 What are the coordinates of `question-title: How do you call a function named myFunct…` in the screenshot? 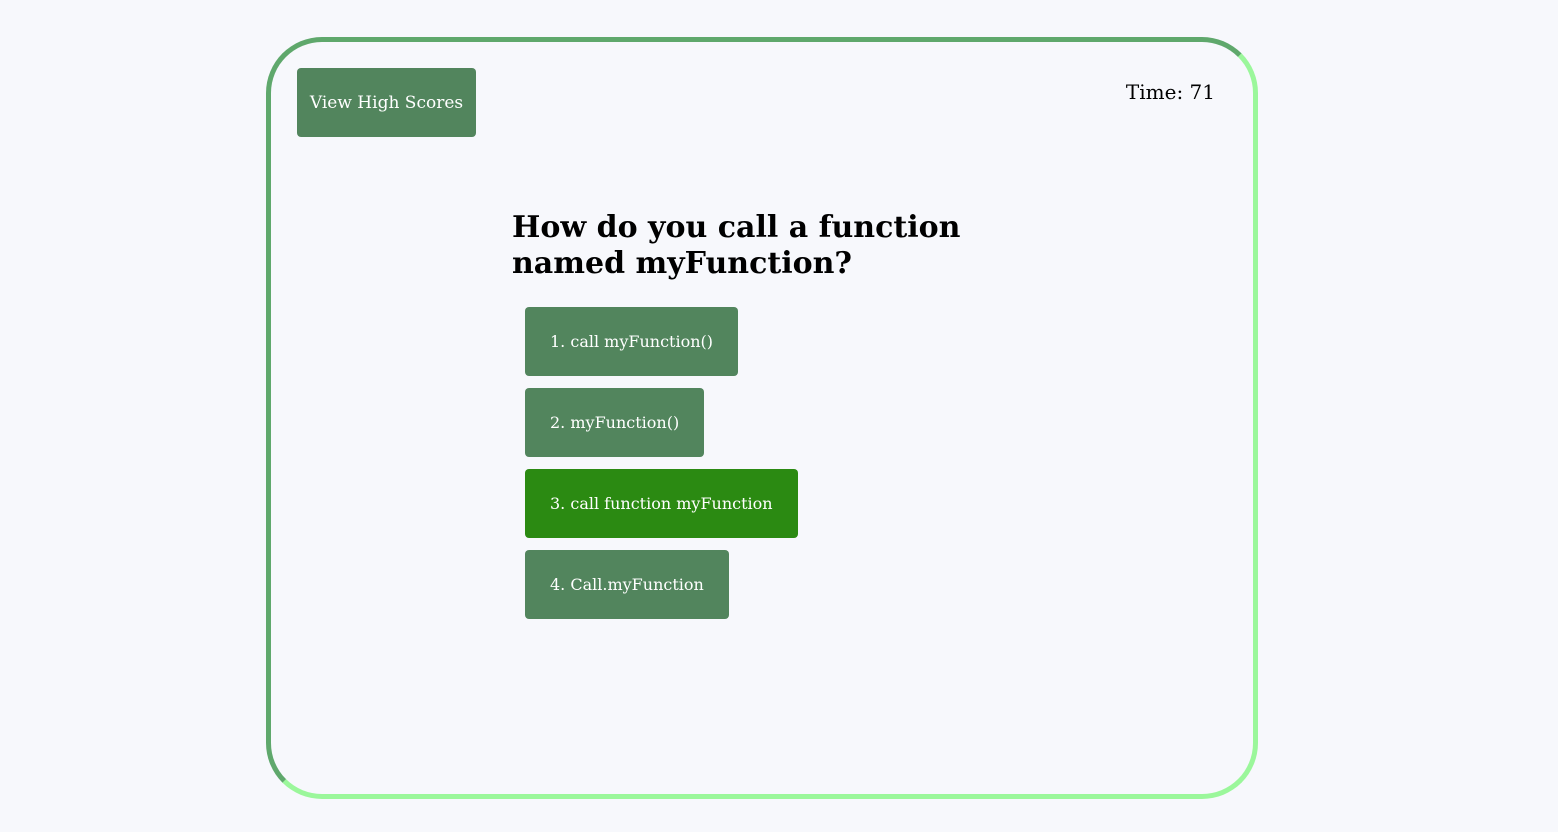 It's located at (736, 245).